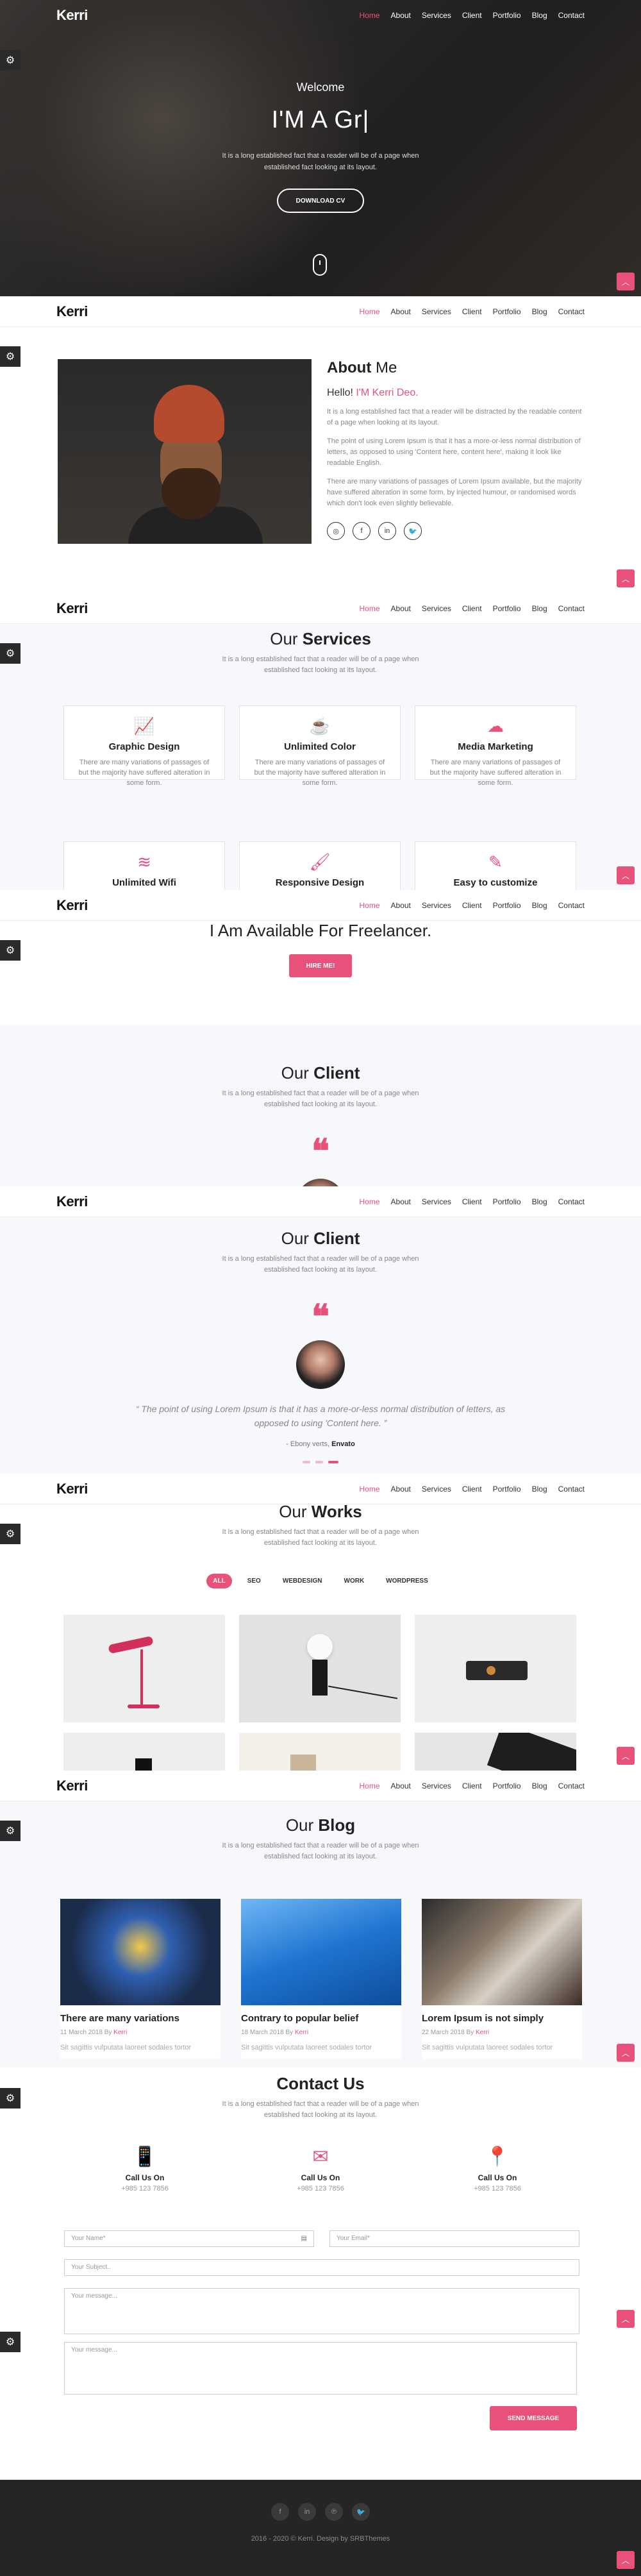 This screenshot has height=2576, width=641. Describe the element at coordinates (140, 2018) in the screenshot. I see `blog-post-title: There are many variations` at that location.